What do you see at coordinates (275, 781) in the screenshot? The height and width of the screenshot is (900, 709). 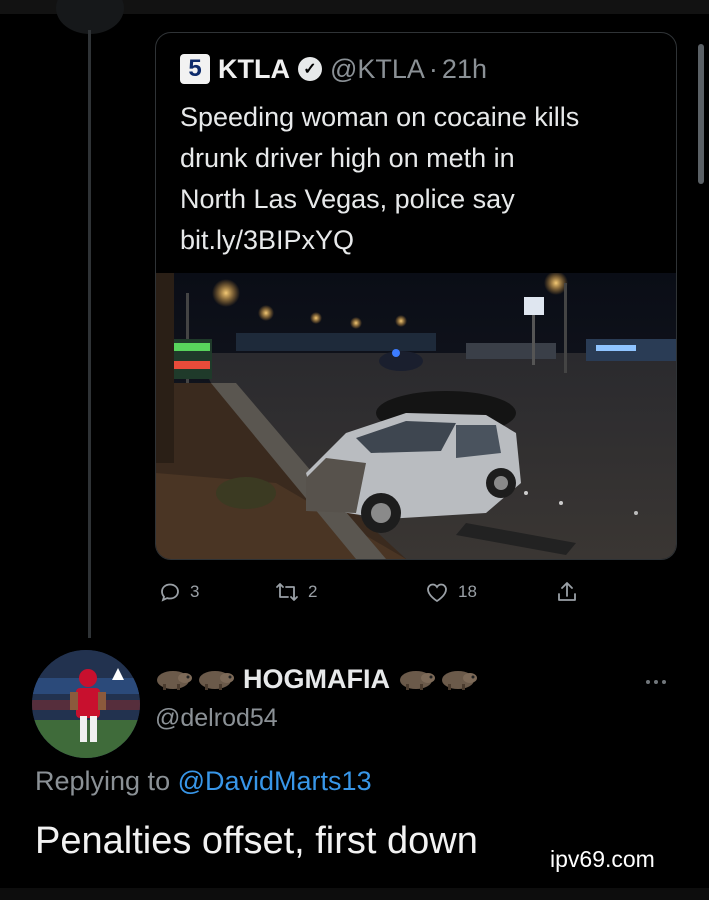 I see `replying-to-mention: @DavidMarts13` at bounding box center [275, 781].